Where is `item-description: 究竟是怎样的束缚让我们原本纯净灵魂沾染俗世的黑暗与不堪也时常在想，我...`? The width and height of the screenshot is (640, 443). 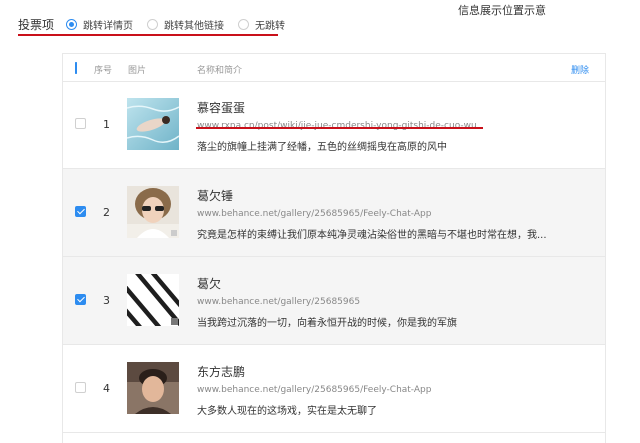 item-description: 究竟是怎样的束缚让我们原本纯净灵魂沾染俗世的黑暗与不堪也时常在想，我... is located at coordinates (372, 235).